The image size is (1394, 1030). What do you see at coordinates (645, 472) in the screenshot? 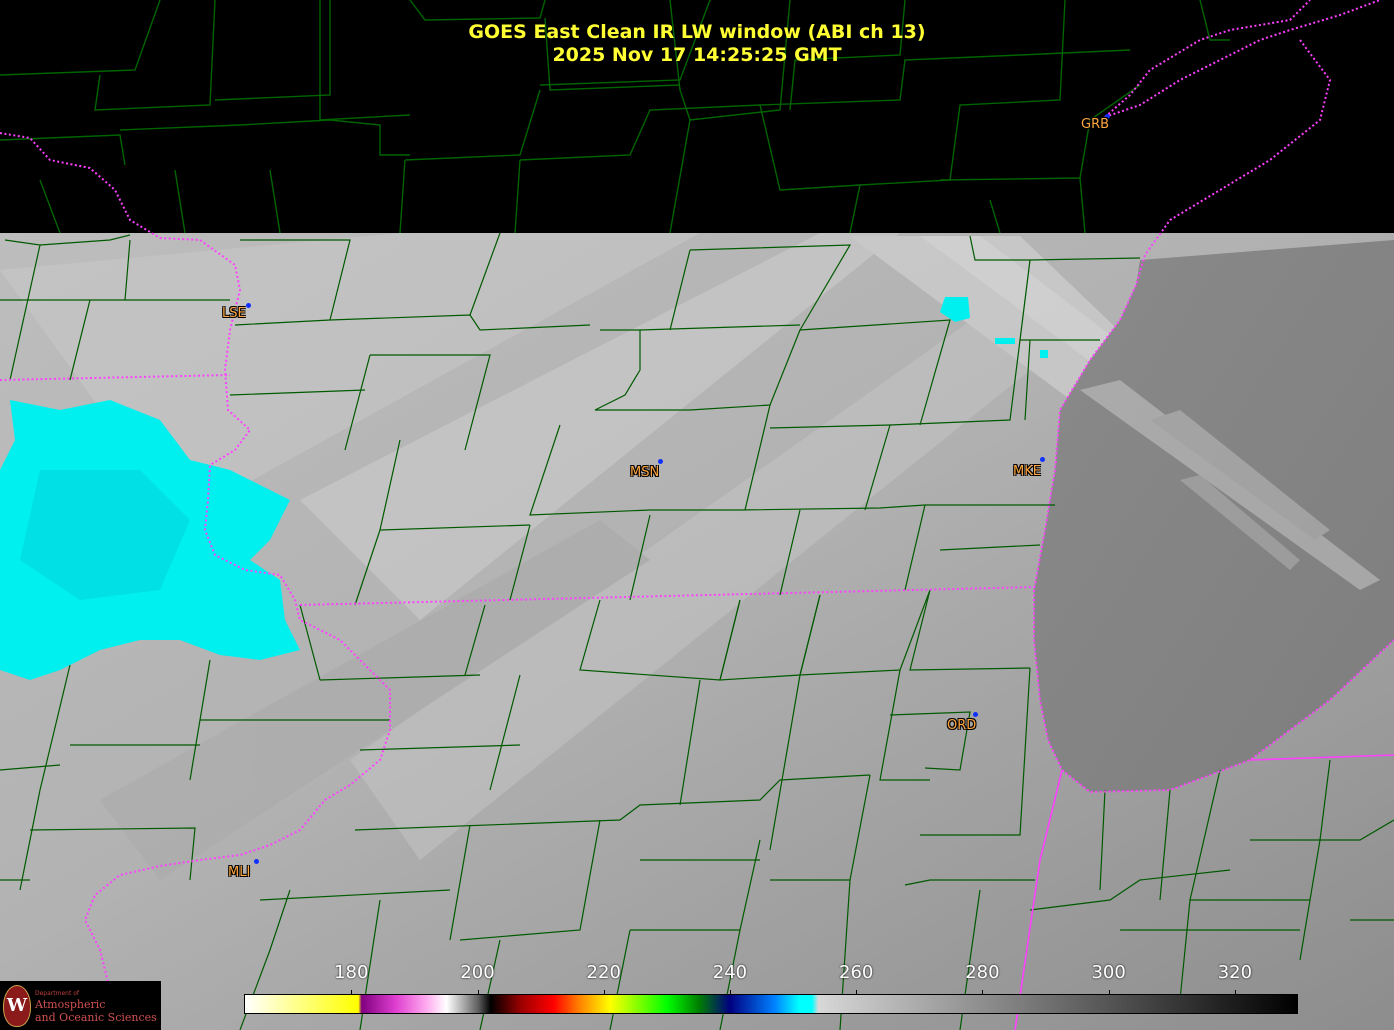
I see `station-label-msn: MSN` at bounding box center [645, 472].